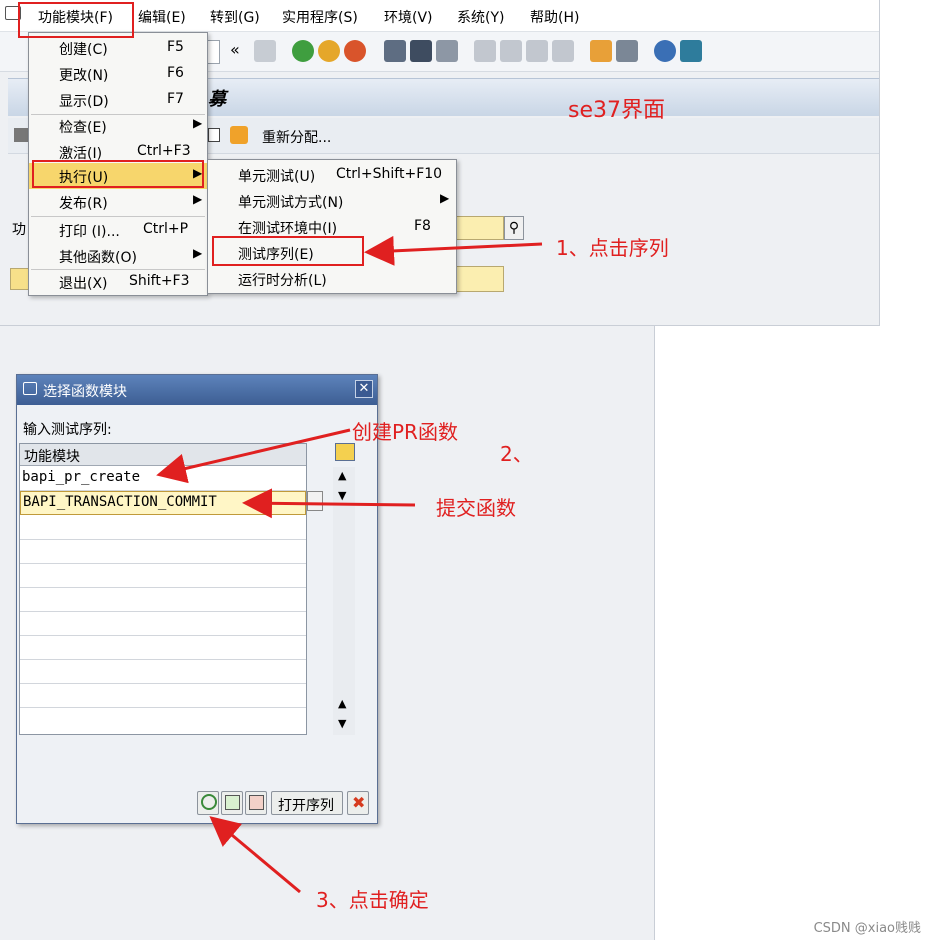 This screenshot has height=940, width=935. Describe the element at coordinates (364, 389) in the screenshot. I see `close-icon: ✕` at that location.